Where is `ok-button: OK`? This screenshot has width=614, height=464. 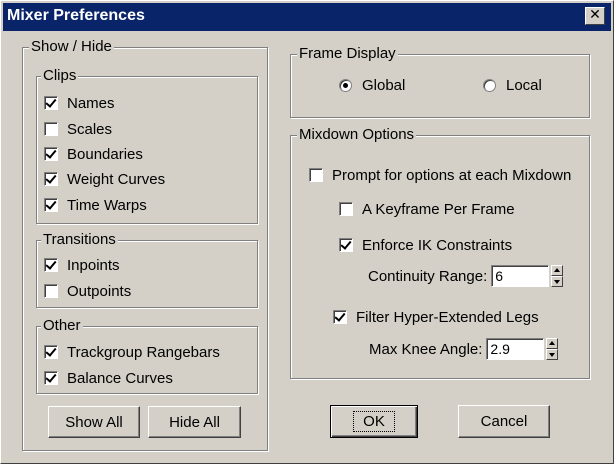
ok-button: OK is located at coordinates (374, 421).